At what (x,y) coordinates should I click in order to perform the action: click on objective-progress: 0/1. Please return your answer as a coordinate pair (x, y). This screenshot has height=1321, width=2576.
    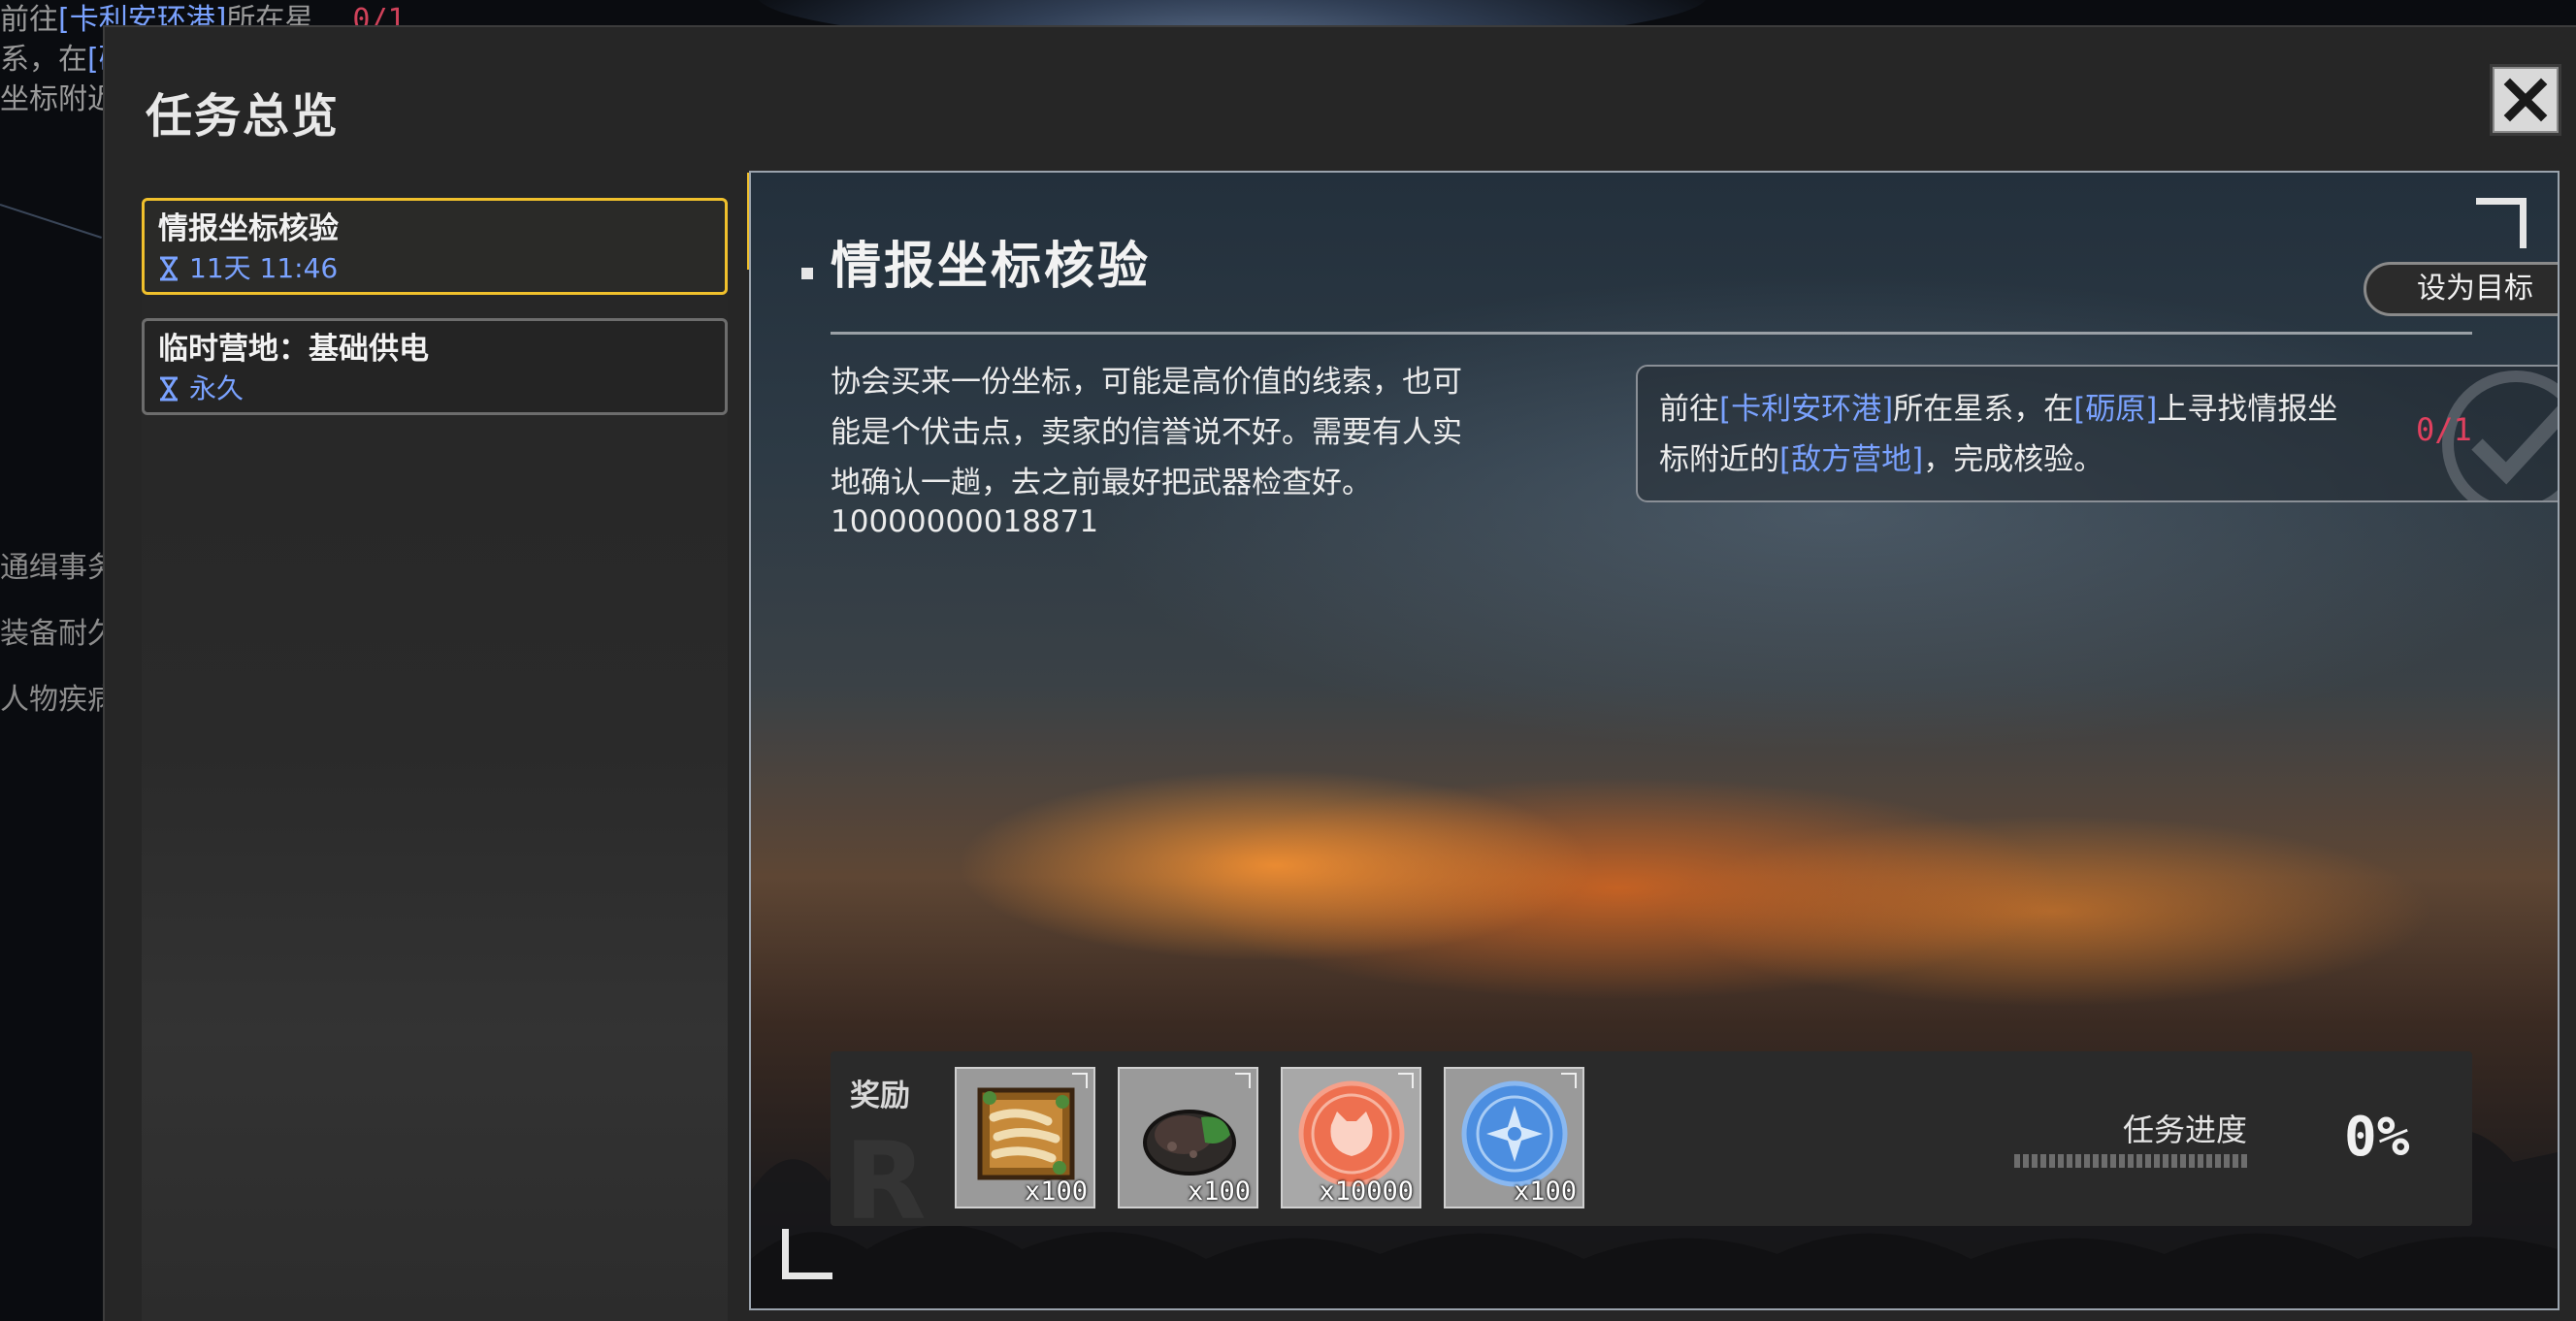
    Looking at the image, I should click on (2444, 429).